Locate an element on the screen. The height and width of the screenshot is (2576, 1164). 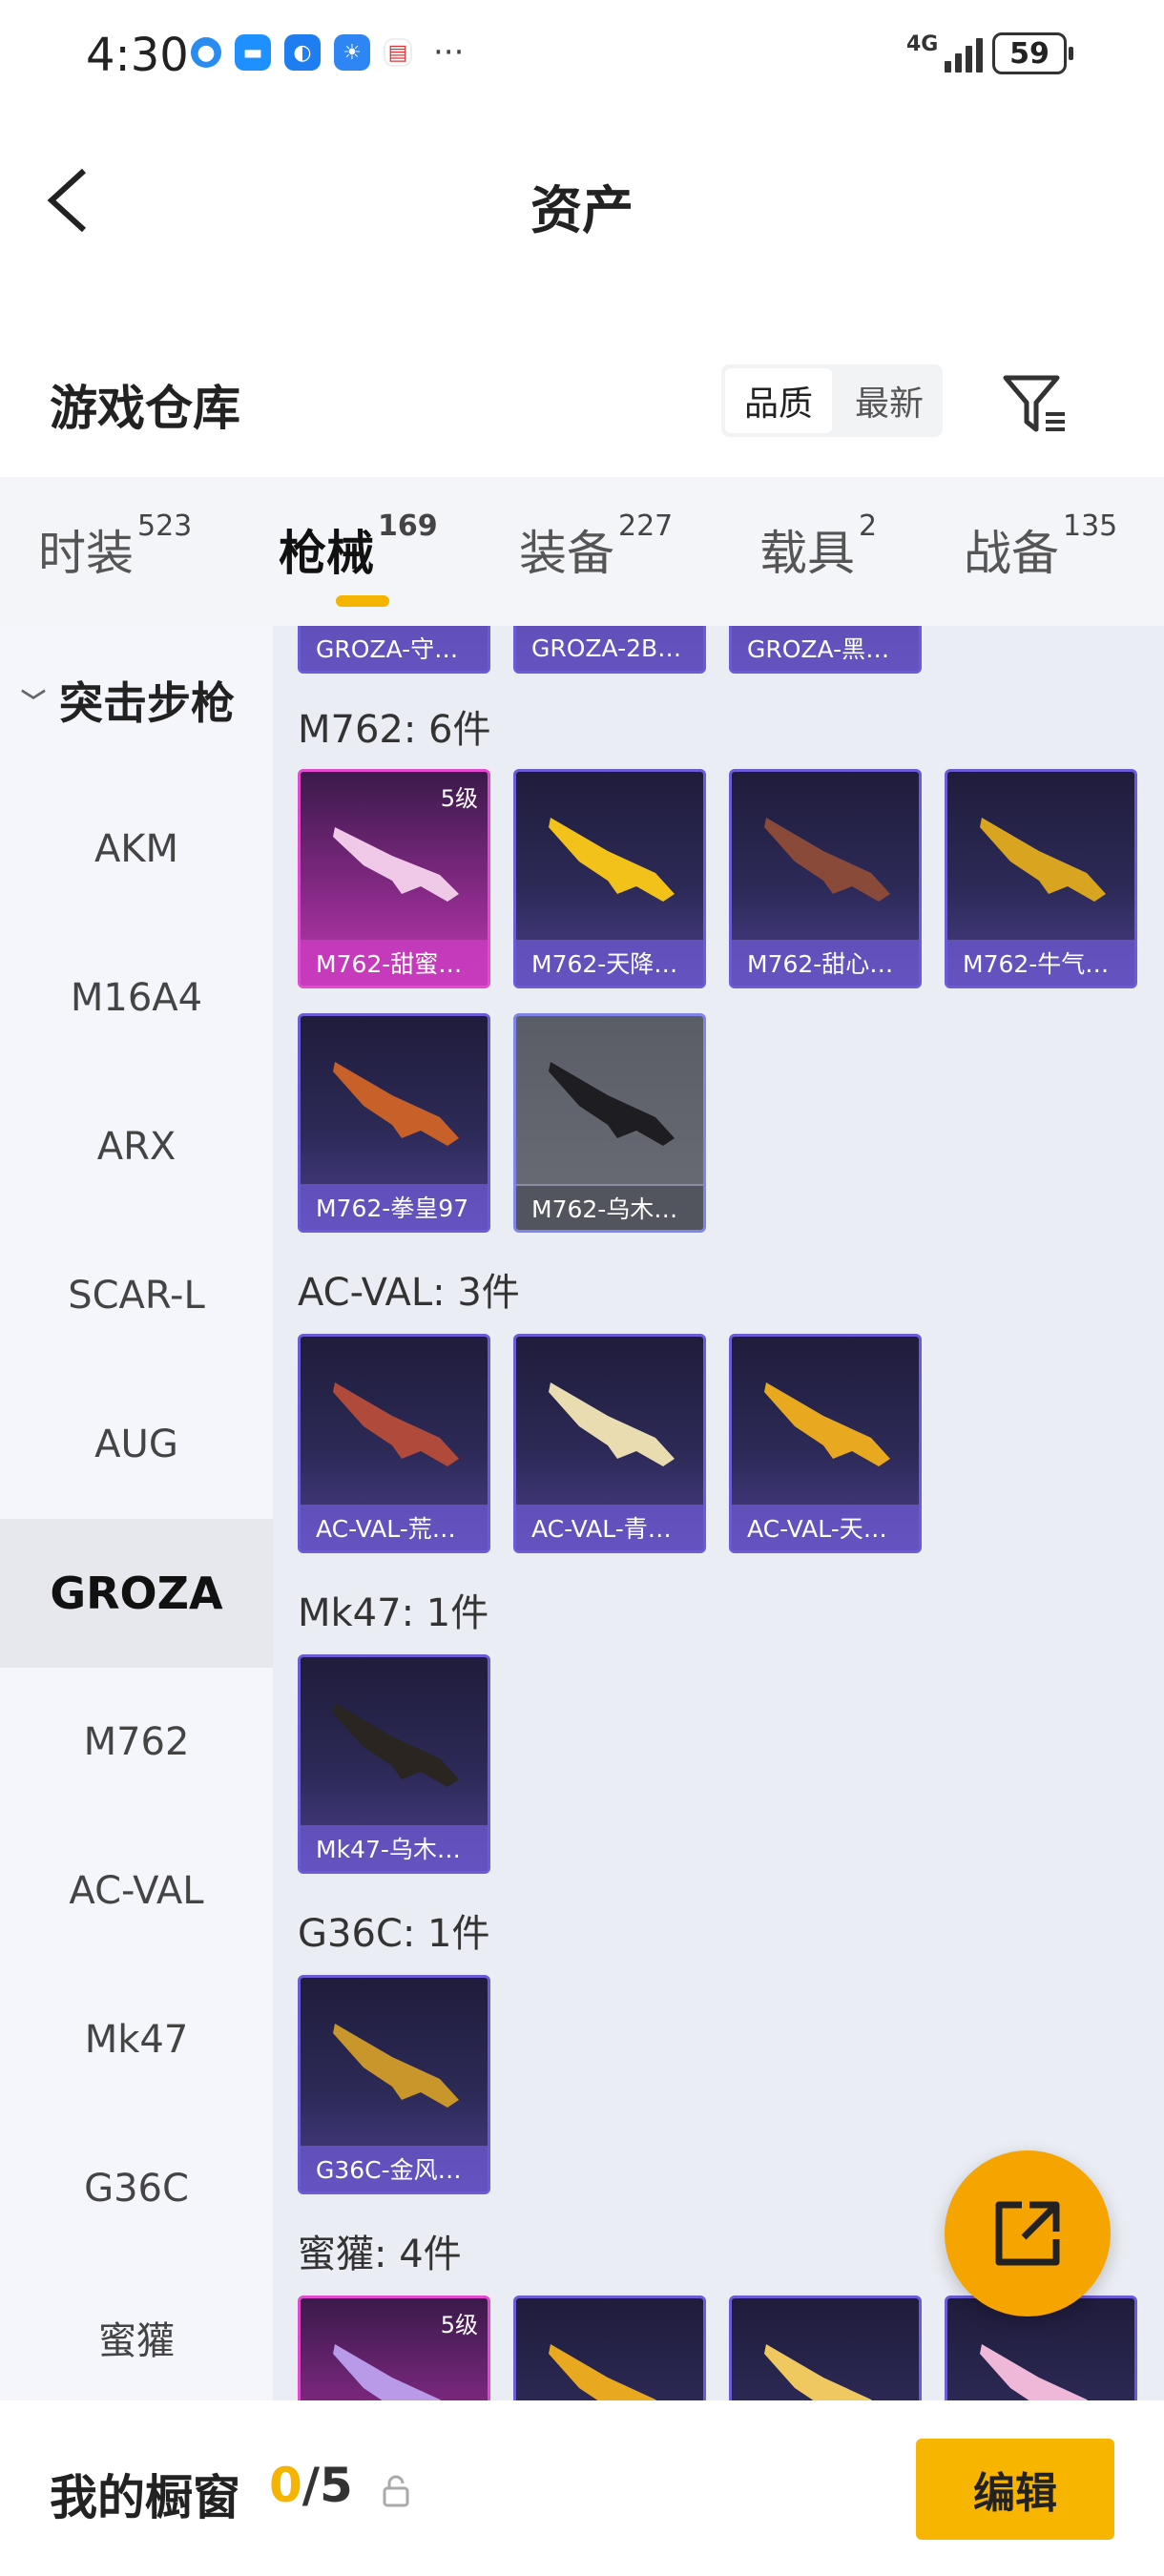
sort-quality-button: 品质 is located at coordinates (778, 400).